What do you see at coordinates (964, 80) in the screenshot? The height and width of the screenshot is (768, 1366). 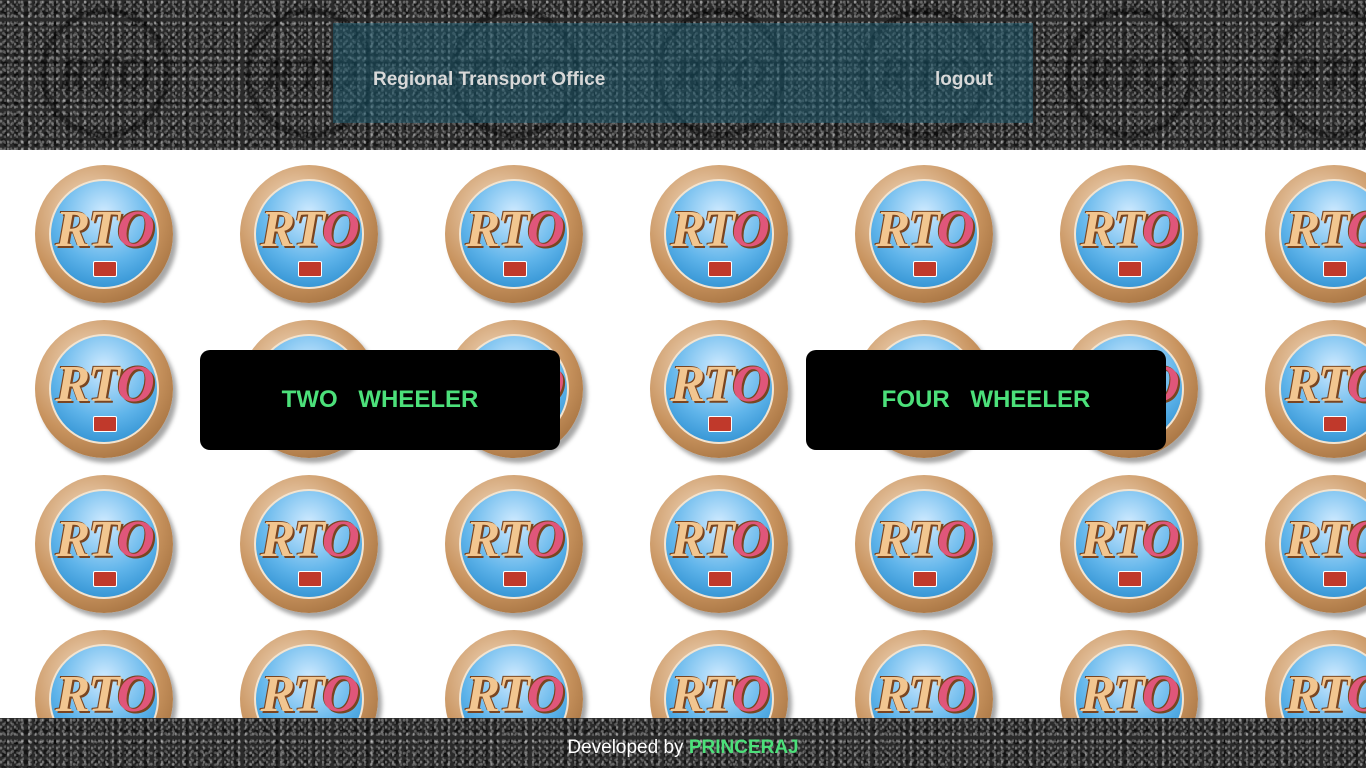 I see `logout-link: logout` at bounding box center [964, 80].